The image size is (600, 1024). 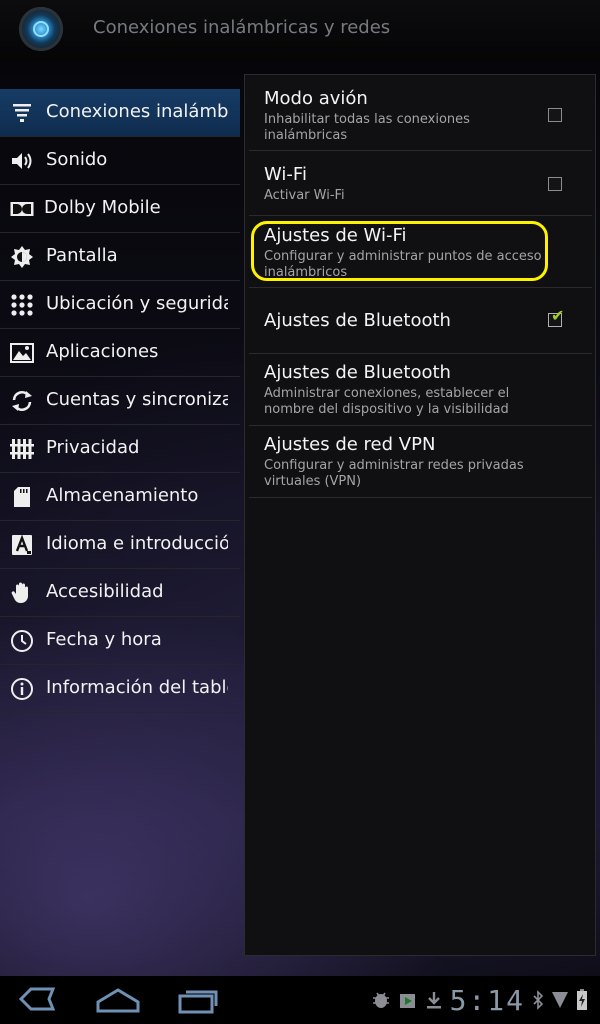 I want to click on wifi-checkbox, so click(x=555, y=184).